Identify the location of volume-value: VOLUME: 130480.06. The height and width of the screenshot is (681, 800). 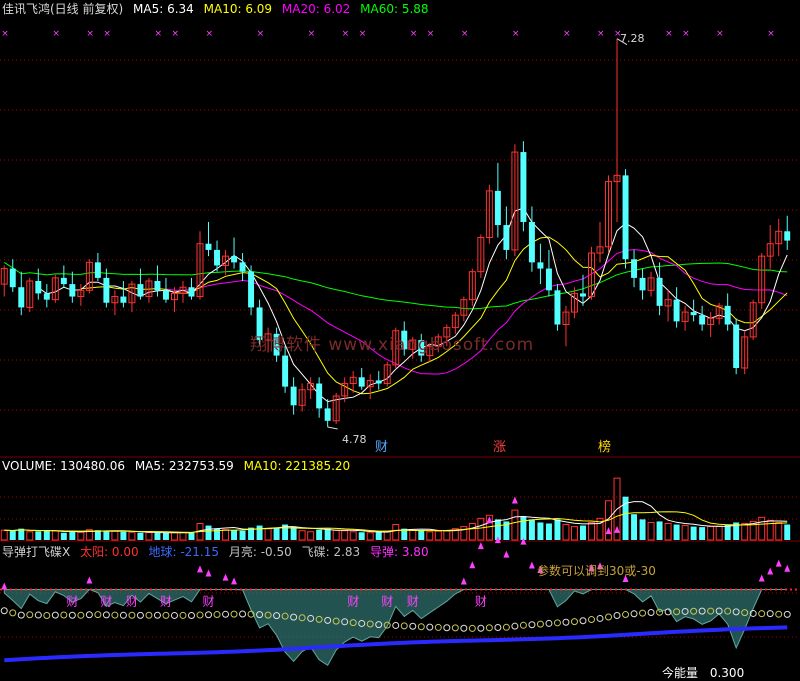
(63, 466).